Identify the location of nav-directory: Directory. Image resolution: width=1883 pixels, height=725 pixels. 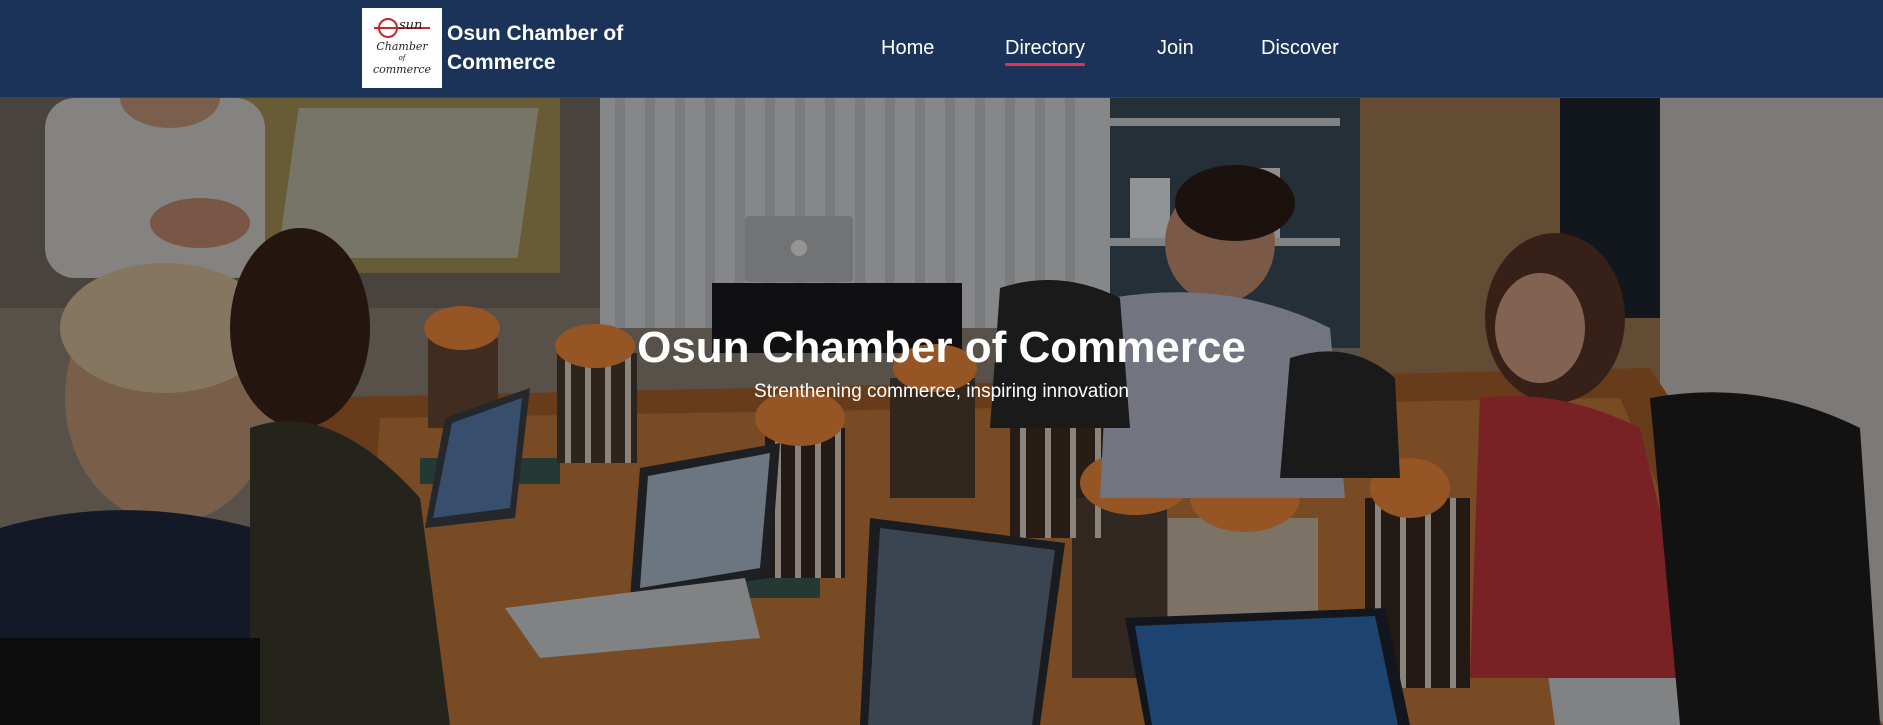
(1045, 51).